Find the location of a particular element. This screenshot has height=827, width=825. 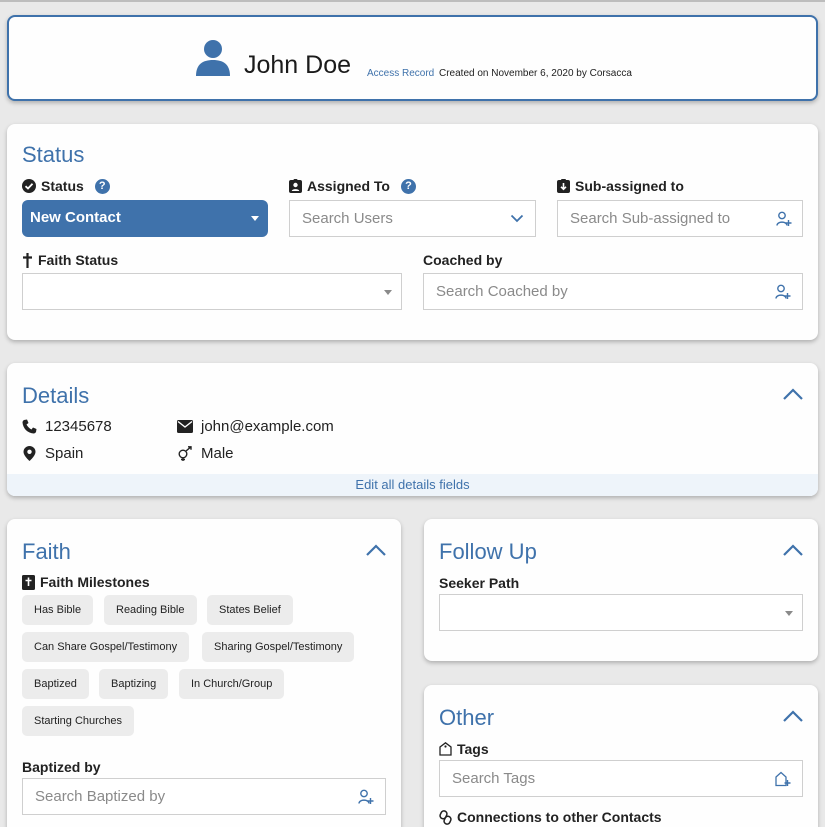

assigned-label-text: Assigned To is located at coordinates (348, 186).